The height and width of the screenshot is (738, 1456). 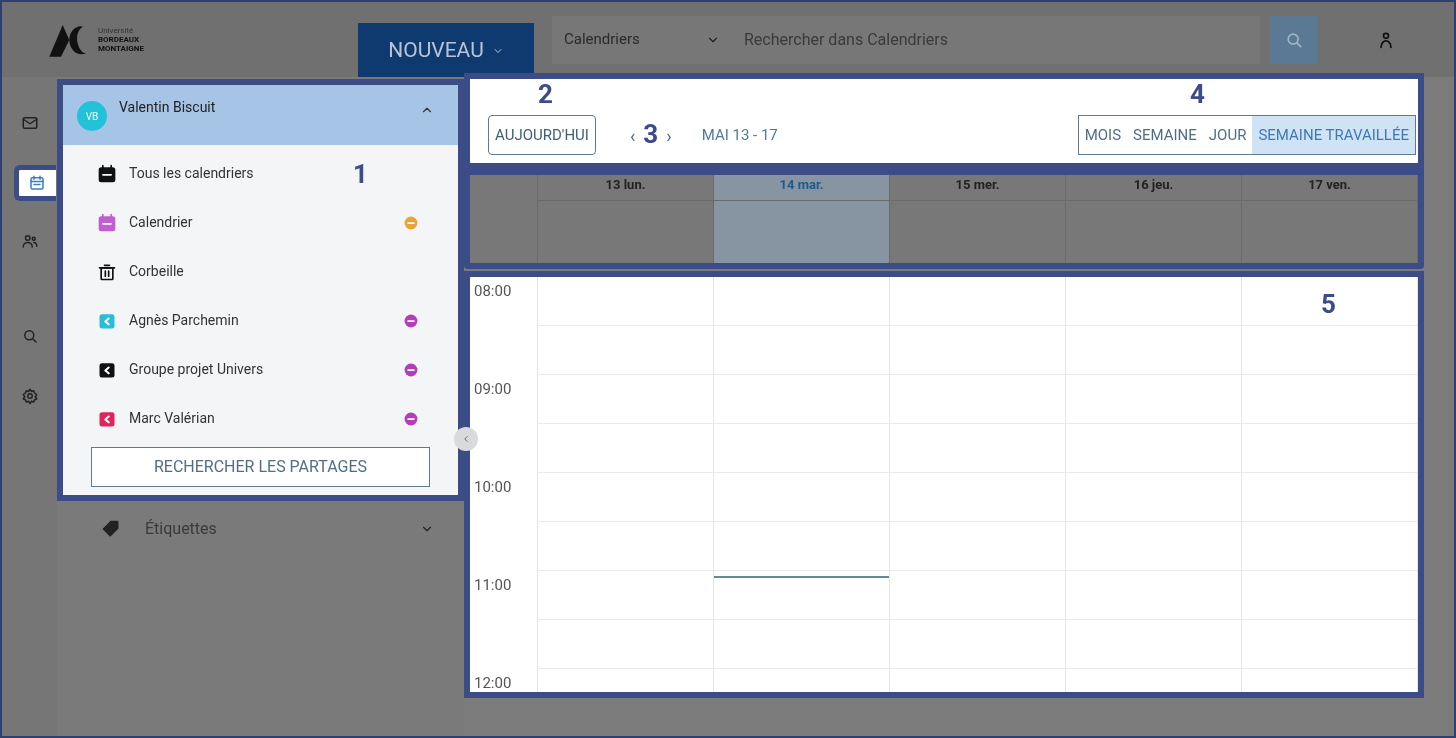 I want to click on day-column-header: 15 mer., so click(x=978, y=219).